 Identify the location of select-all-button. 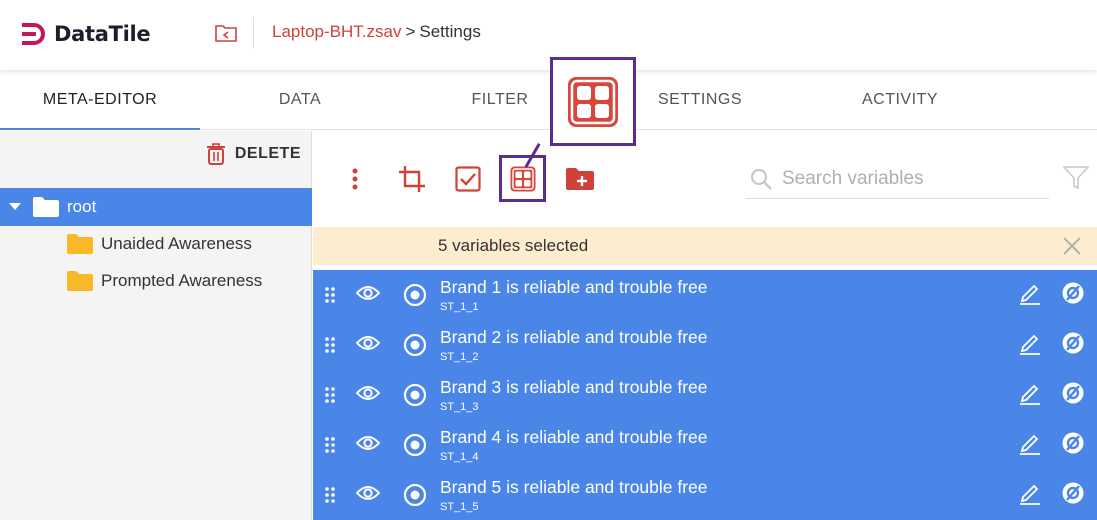
(468, 179).